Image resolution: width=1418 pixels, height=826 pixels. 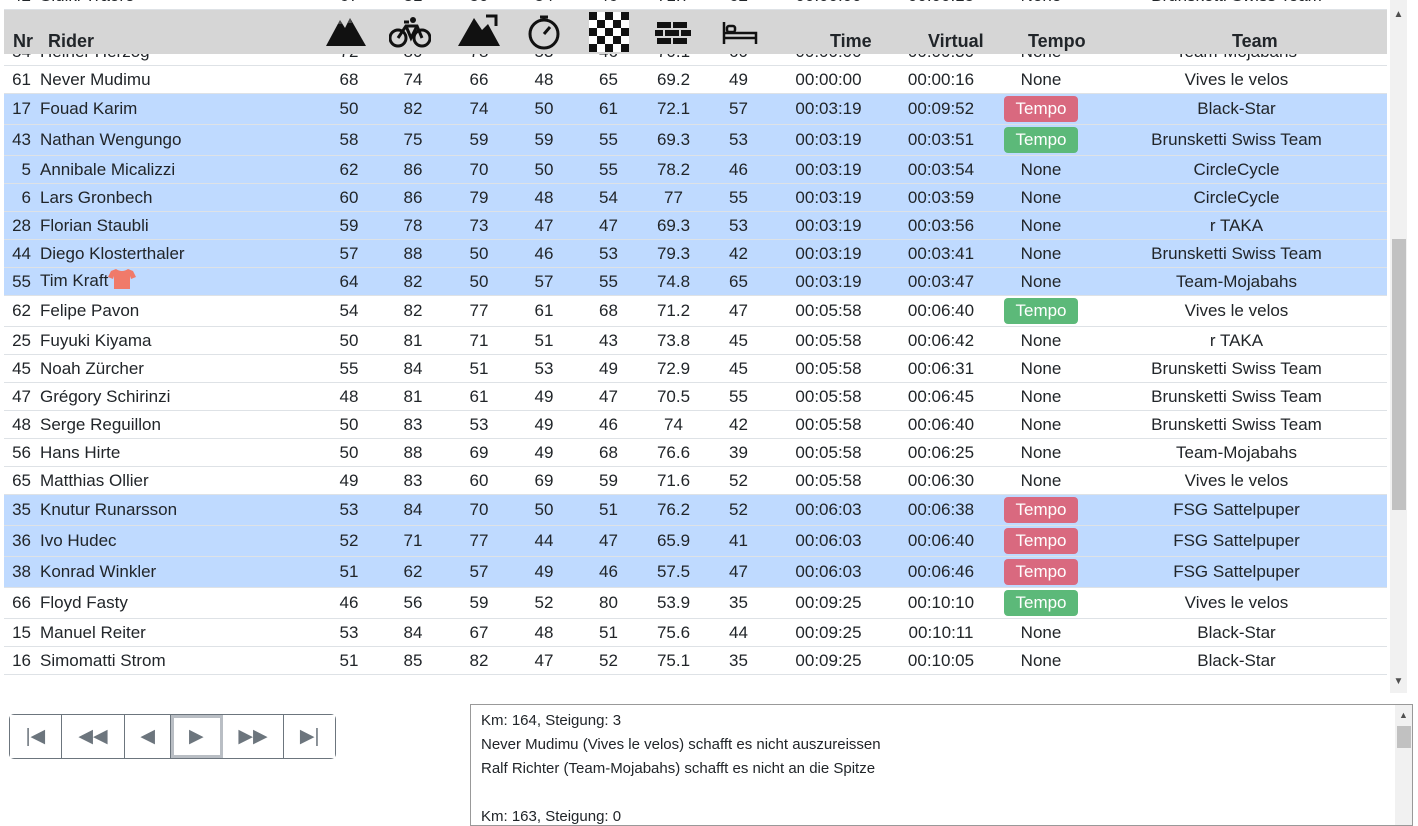 I want to click on time-cell: 00:05:58, so click(x=828, y=340).